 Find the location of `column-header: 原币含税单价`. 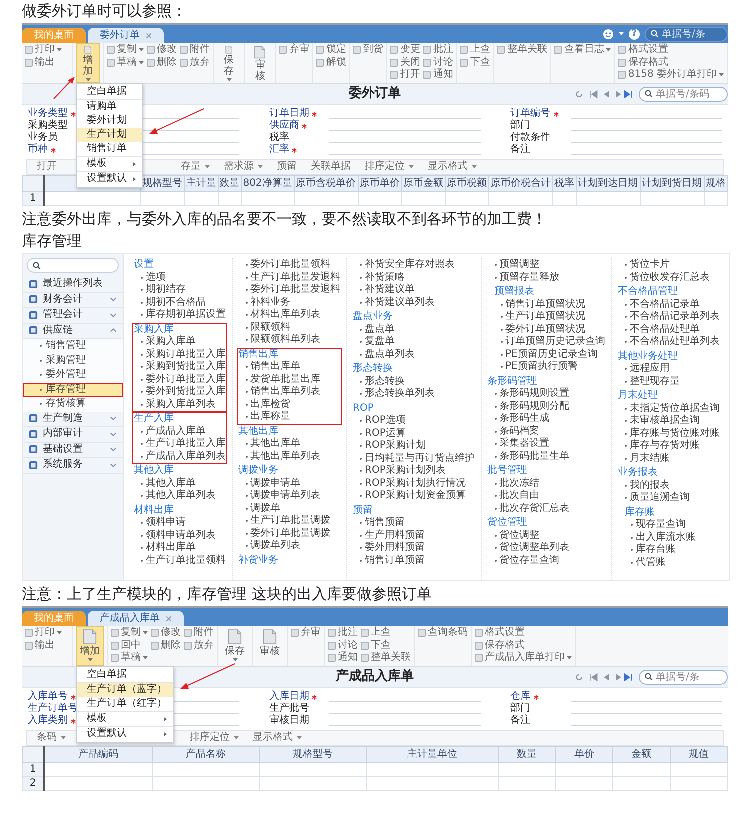

column-header: 原币含税单价 is located at coordinates (326, 184).